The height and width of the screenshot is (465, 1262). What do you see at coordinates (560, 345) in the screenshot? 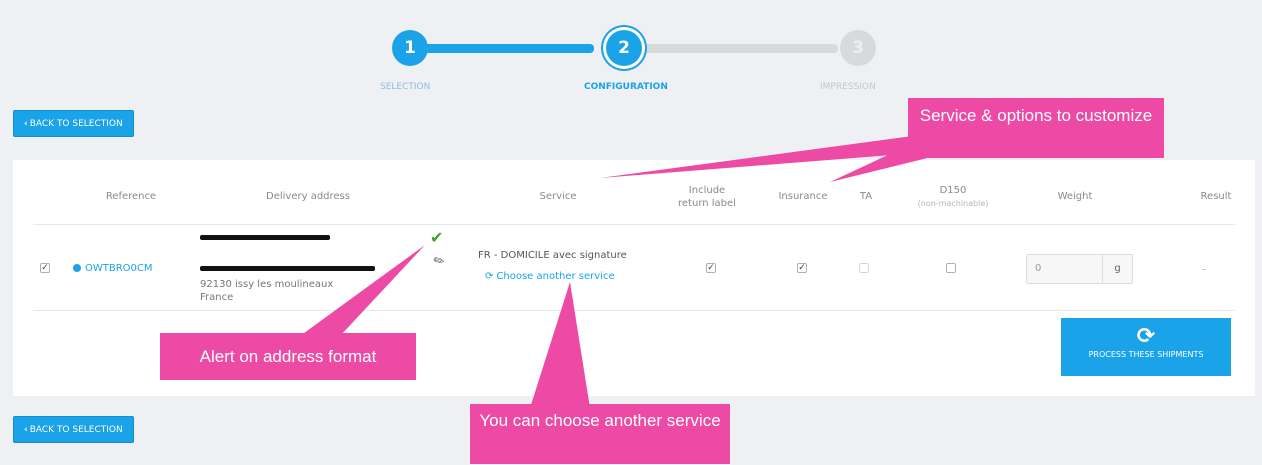
I see `pointer-choose-service` at bounding box center [560, 345].